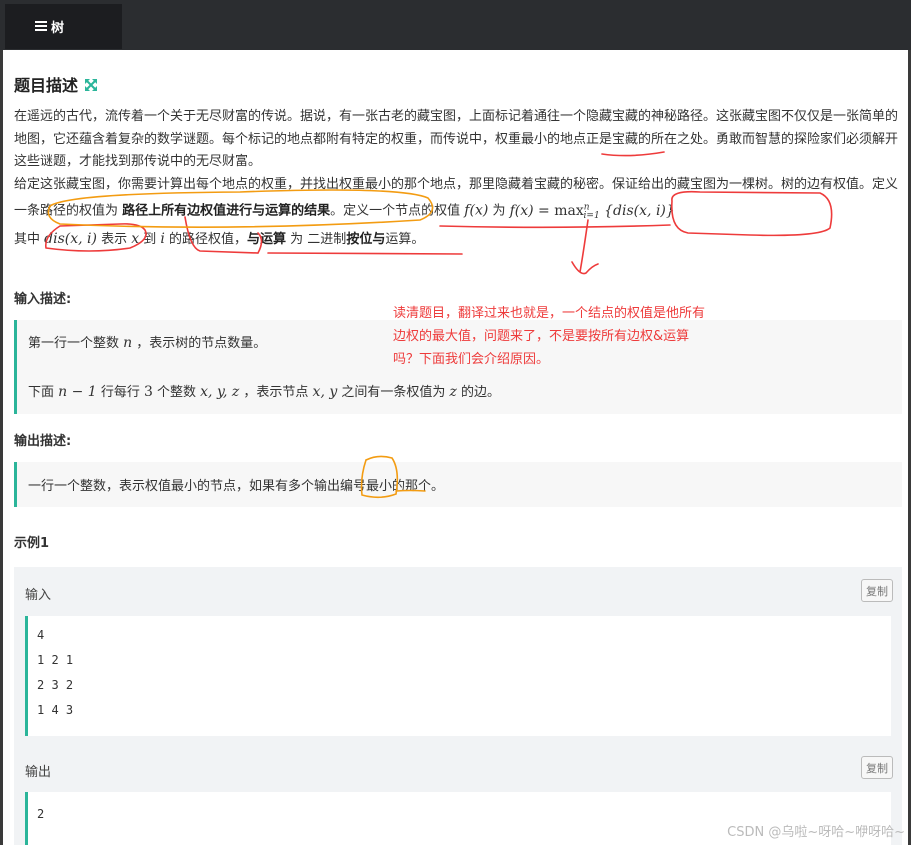 This screenshot has width=911, height=845. I want to click on annotation-line: 读清题目，翻译过来也就是，一个结点的权值是他所有, so click(549, 313).